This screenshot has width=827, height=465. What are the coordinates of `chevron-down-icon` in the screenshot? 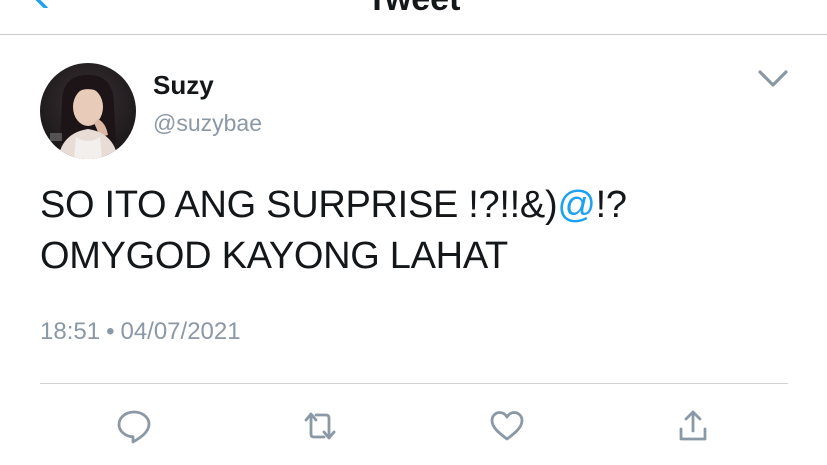 It's located at (773, 79).